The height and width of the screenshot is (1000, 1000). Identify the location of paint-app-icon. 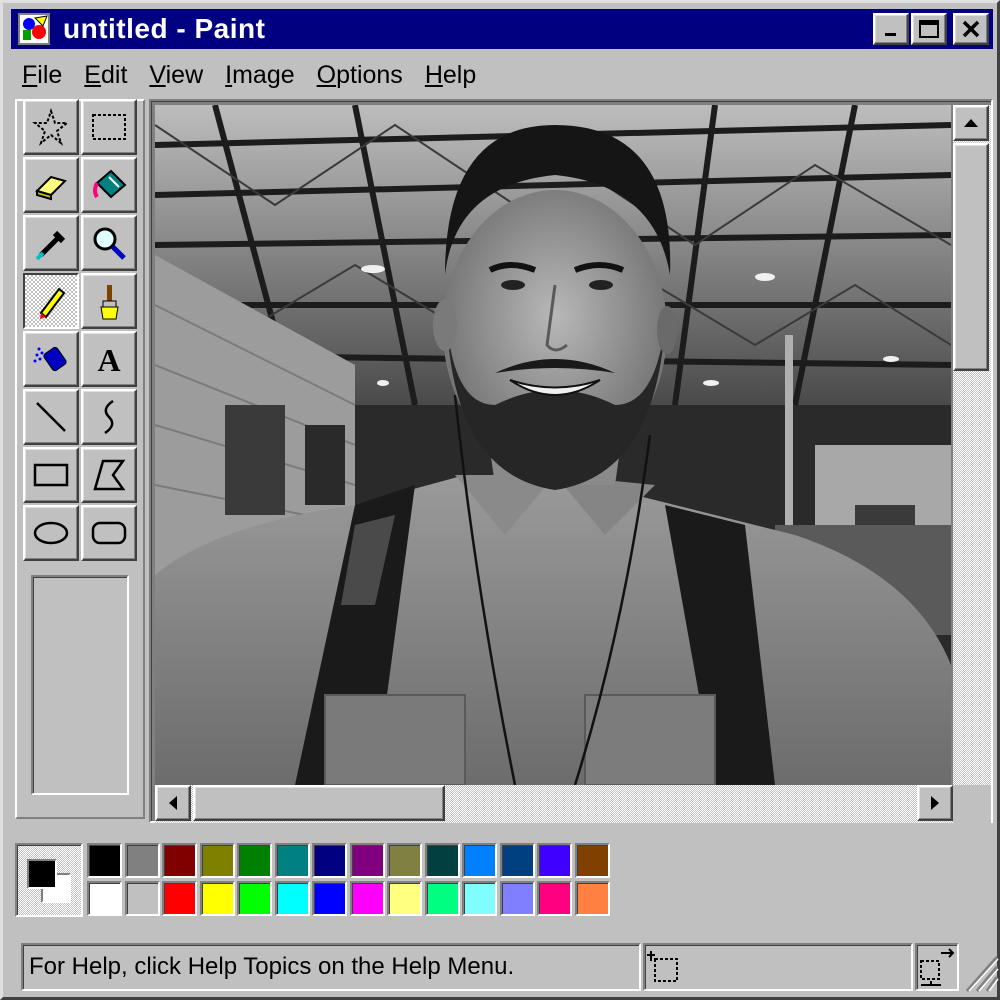
(34, 29).